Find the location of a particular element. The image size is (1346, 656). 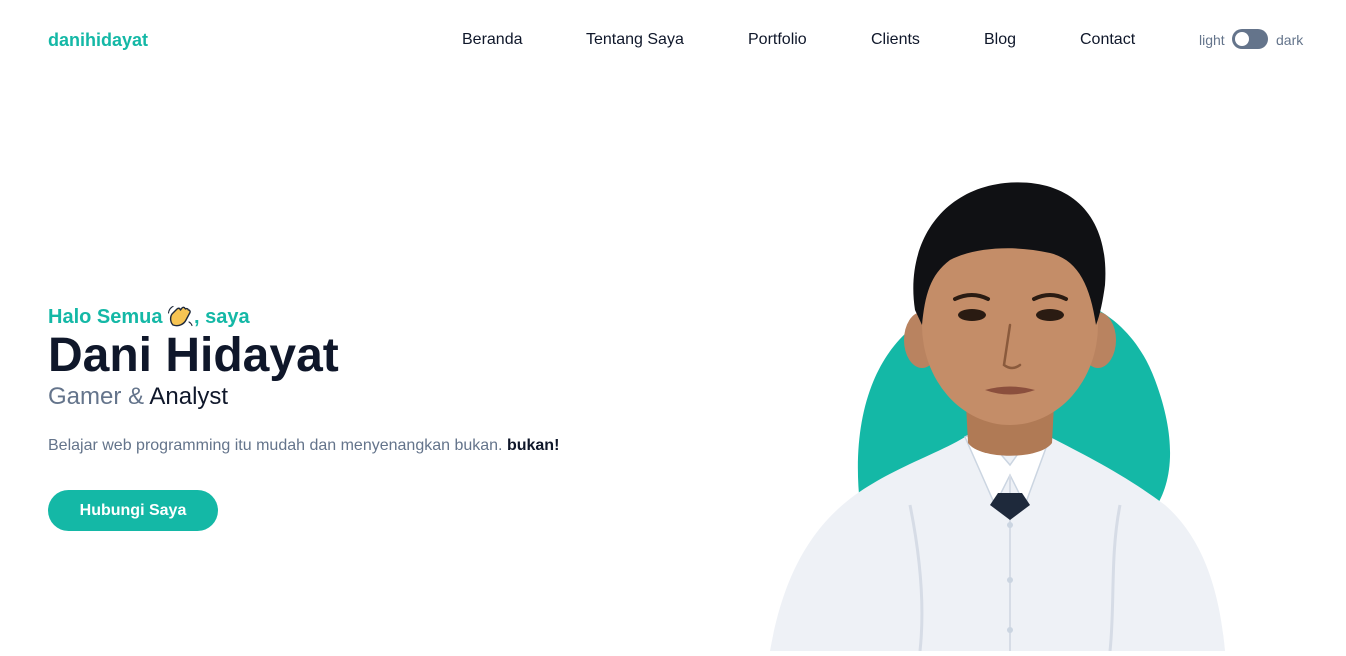

nav-link-contact: Contact is located at coordinates (1107, 40).